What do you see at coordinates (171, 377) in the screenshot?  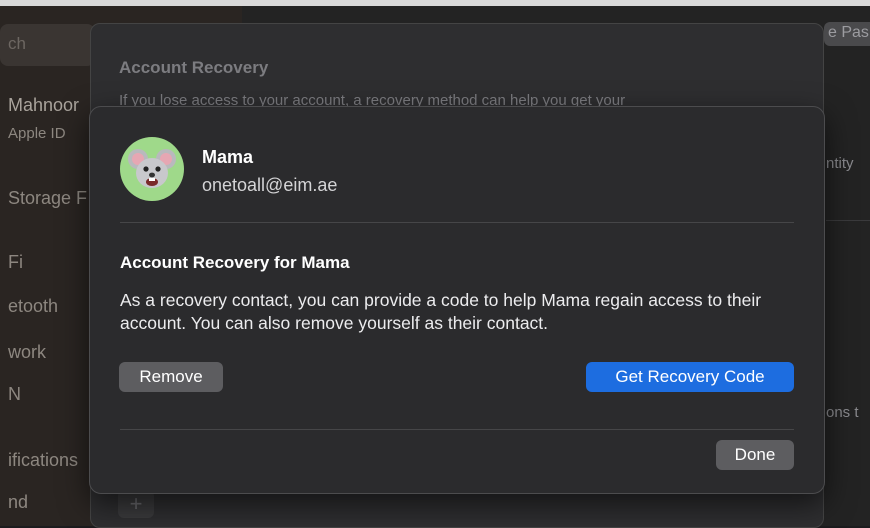 I see `remove-button: Remove` at bounding box center [171, 377].